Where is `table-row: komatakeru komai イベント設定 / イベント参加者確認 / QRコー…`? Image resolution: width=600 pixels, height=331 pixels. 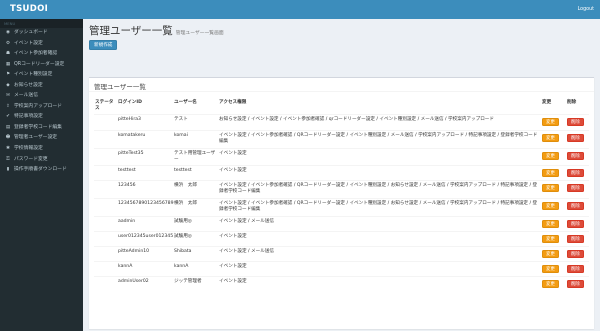
table-row: komatakeru komai イベント設定 / イベント参加者確認 / QRコー… is located at coordinates (341, 138).